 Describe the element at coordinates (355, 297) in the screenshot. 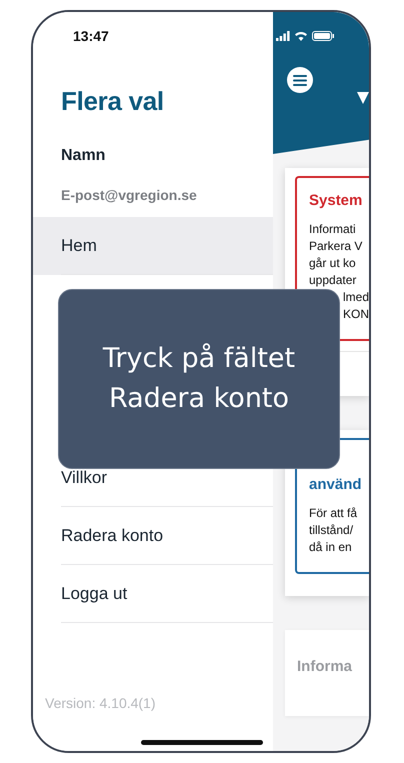

I see `notice-text: lmed` at that location.